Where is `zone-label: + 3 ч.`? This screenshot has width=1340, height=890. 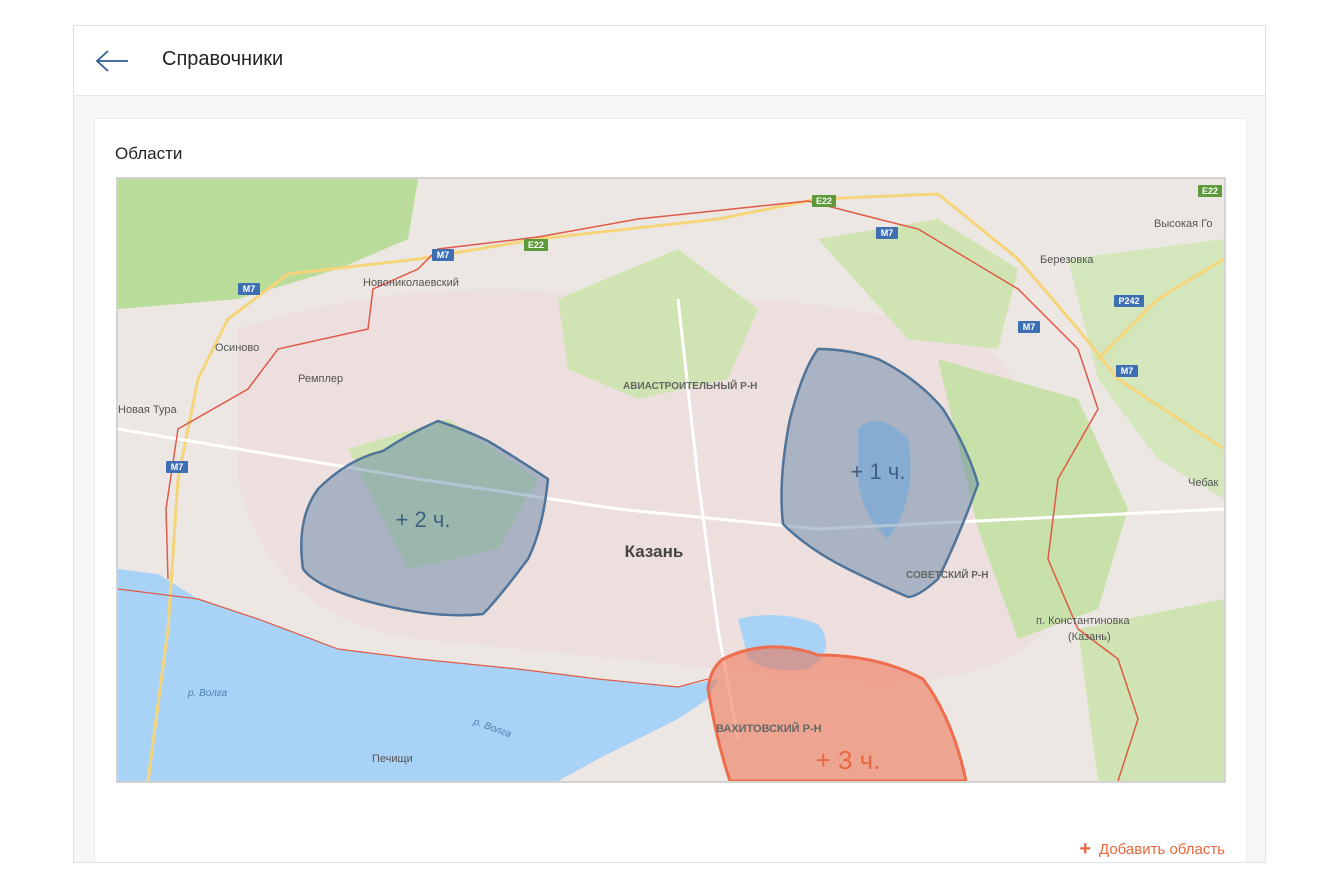
zone-label: + 3 ч. is located at coordinates (848, 760).